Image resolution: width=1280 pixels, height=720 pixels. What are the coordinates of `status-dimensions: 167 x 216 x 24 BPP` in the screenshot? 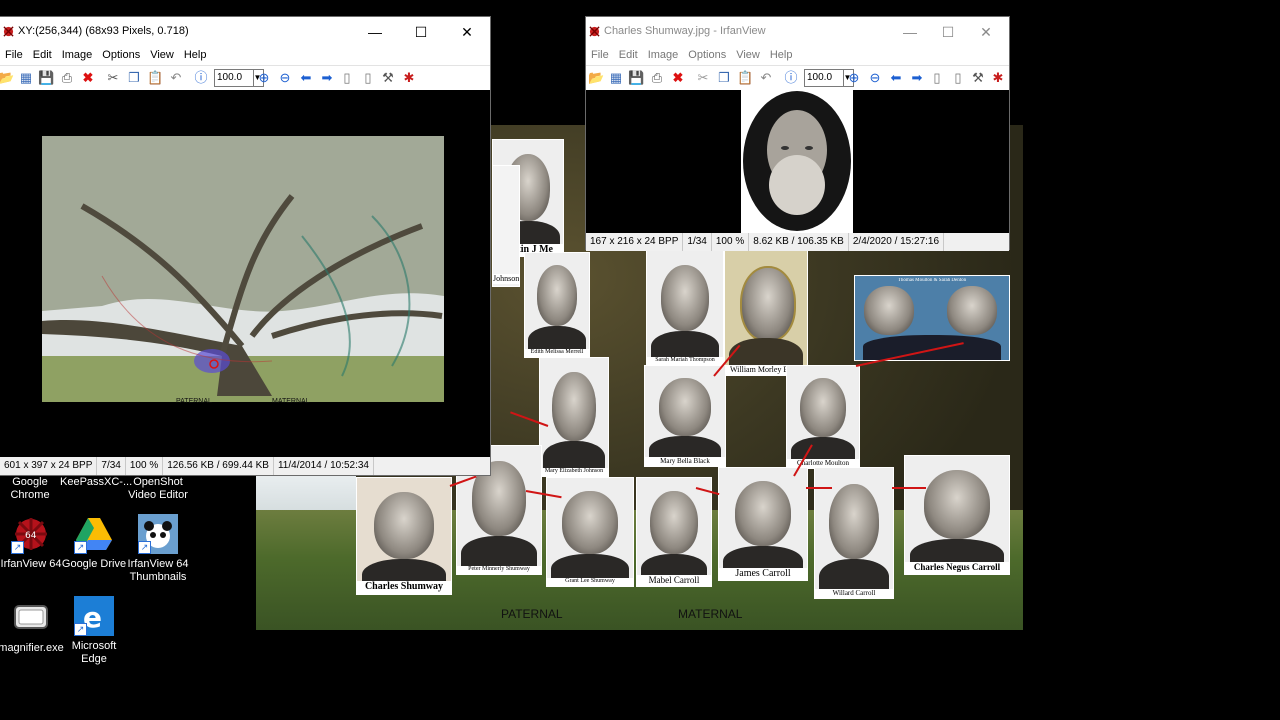 It's located at (635, 242).